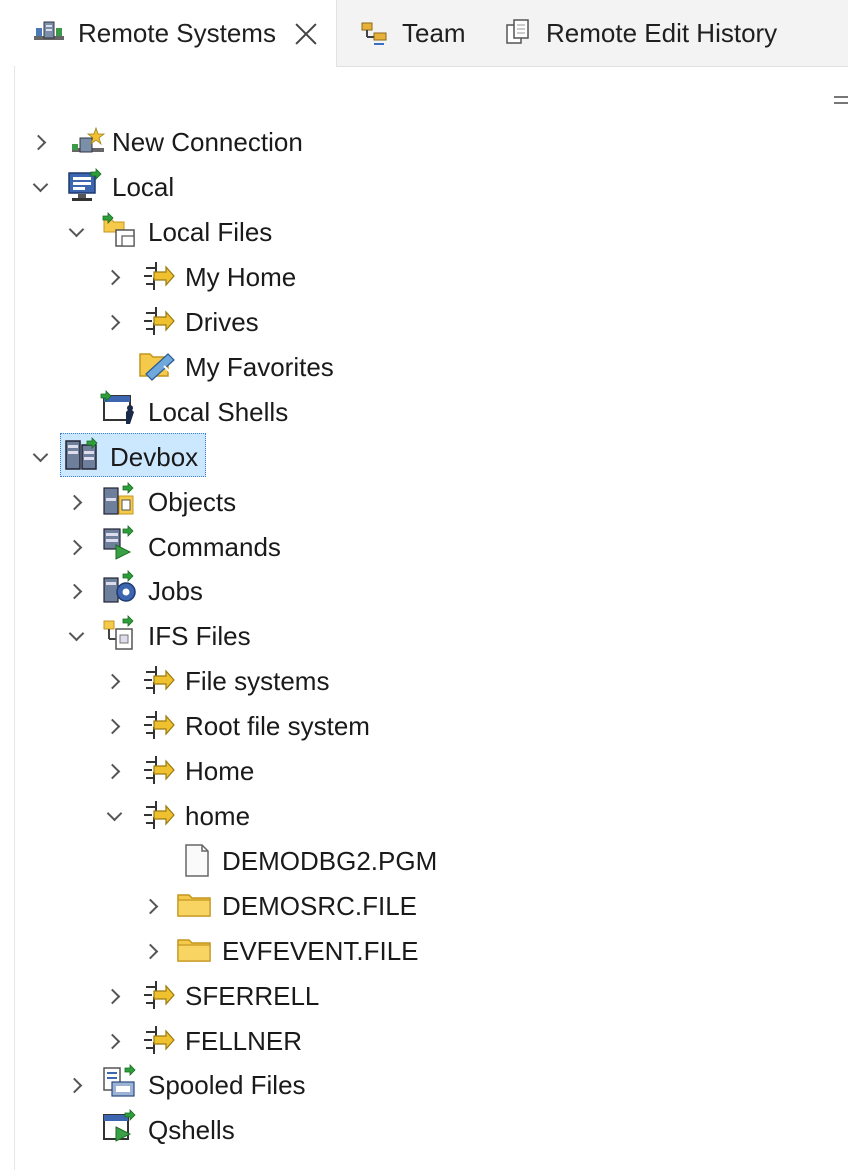  What do you see at coordinates (375, 33) in the screenshot?
I see `team-icon` at bounding box center [375, 33].